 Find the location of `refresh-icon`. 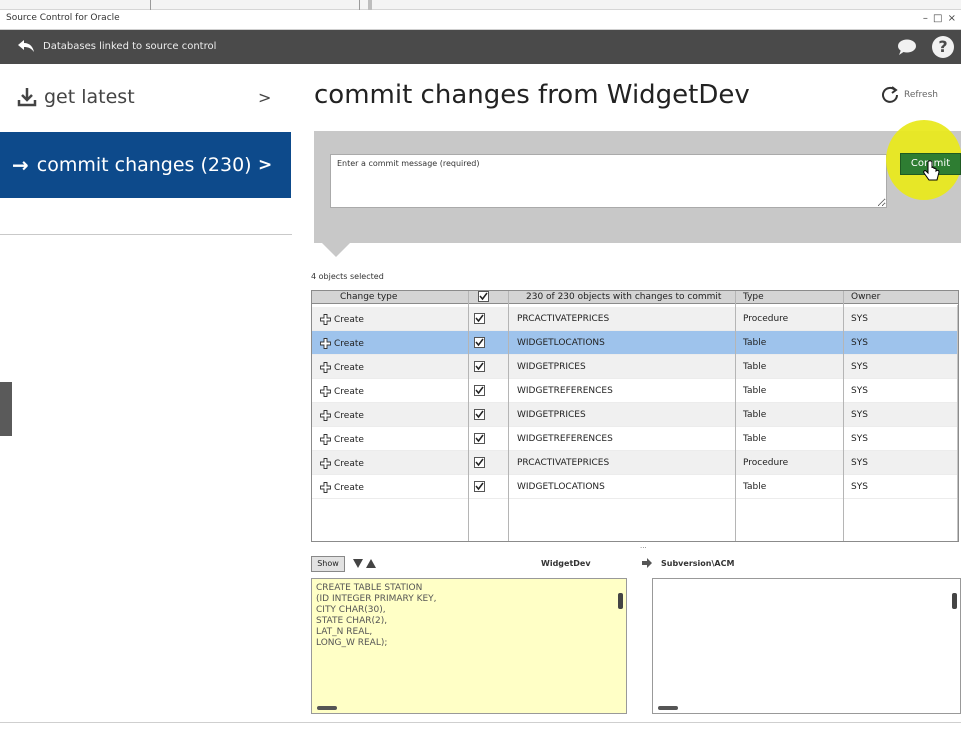

refresh-icon is located at coordinates (890, 94).